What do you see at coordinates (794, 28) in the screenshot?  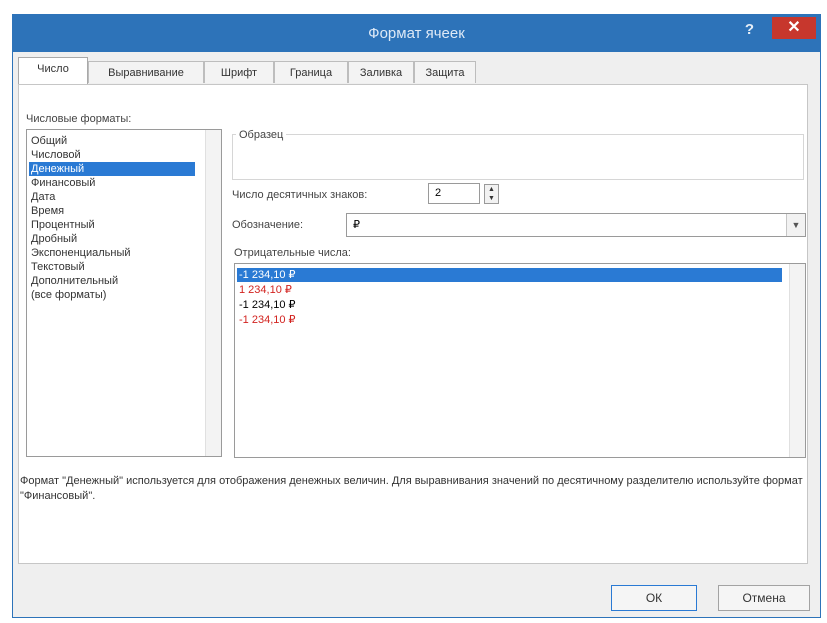 I see `close-button: ✕` at bounding box center [794, 28].